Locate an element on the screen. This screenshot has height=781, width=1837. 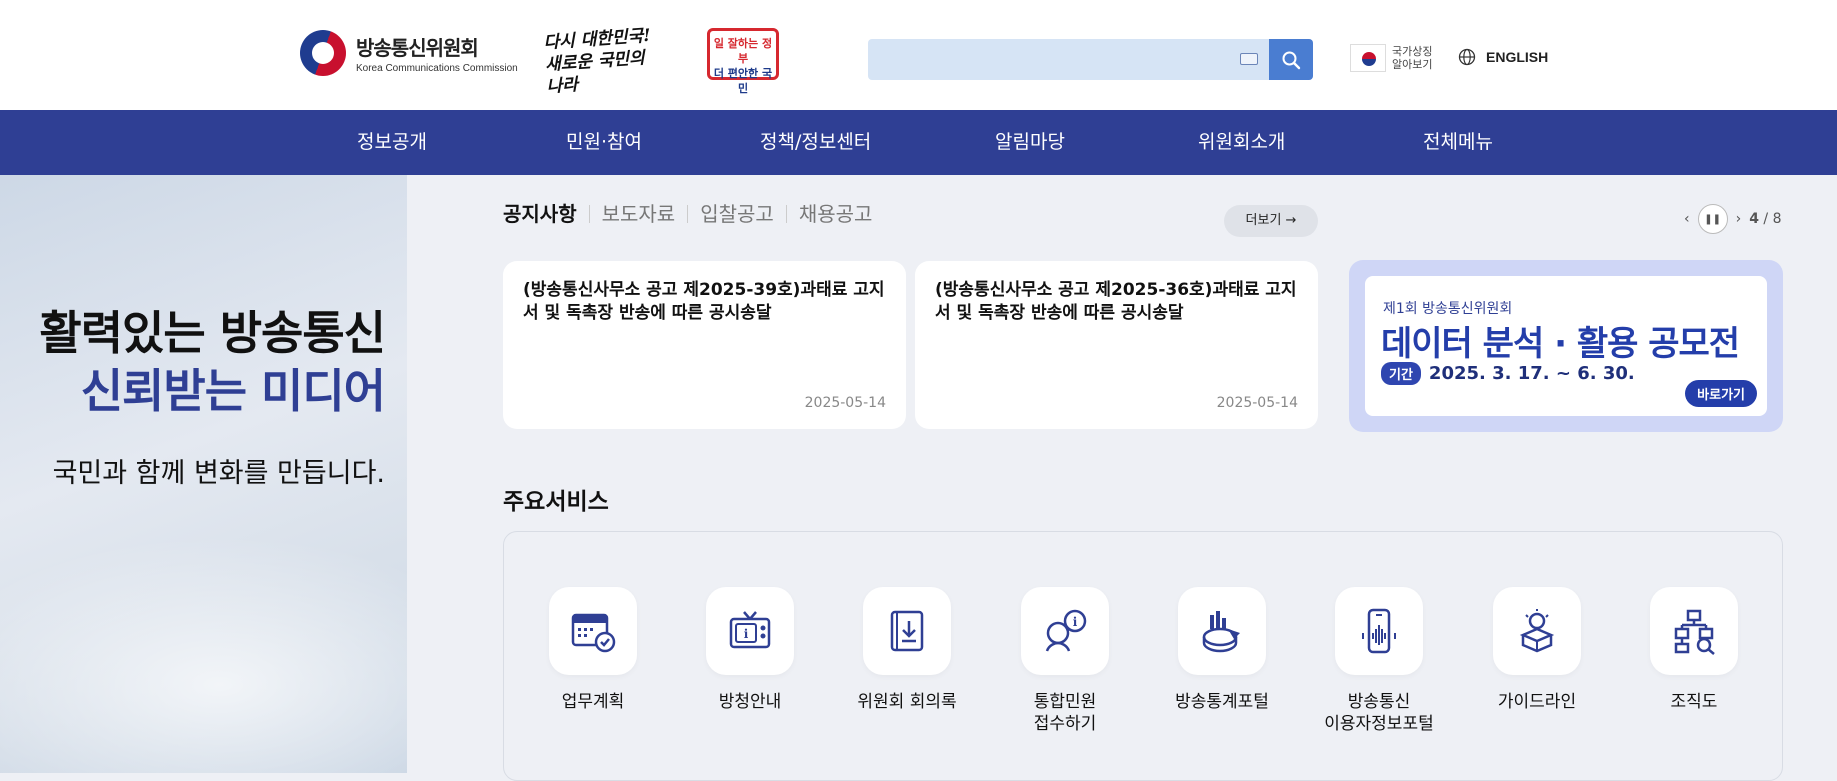
service-label: 방청안내 is located at coordinates (750, 702).